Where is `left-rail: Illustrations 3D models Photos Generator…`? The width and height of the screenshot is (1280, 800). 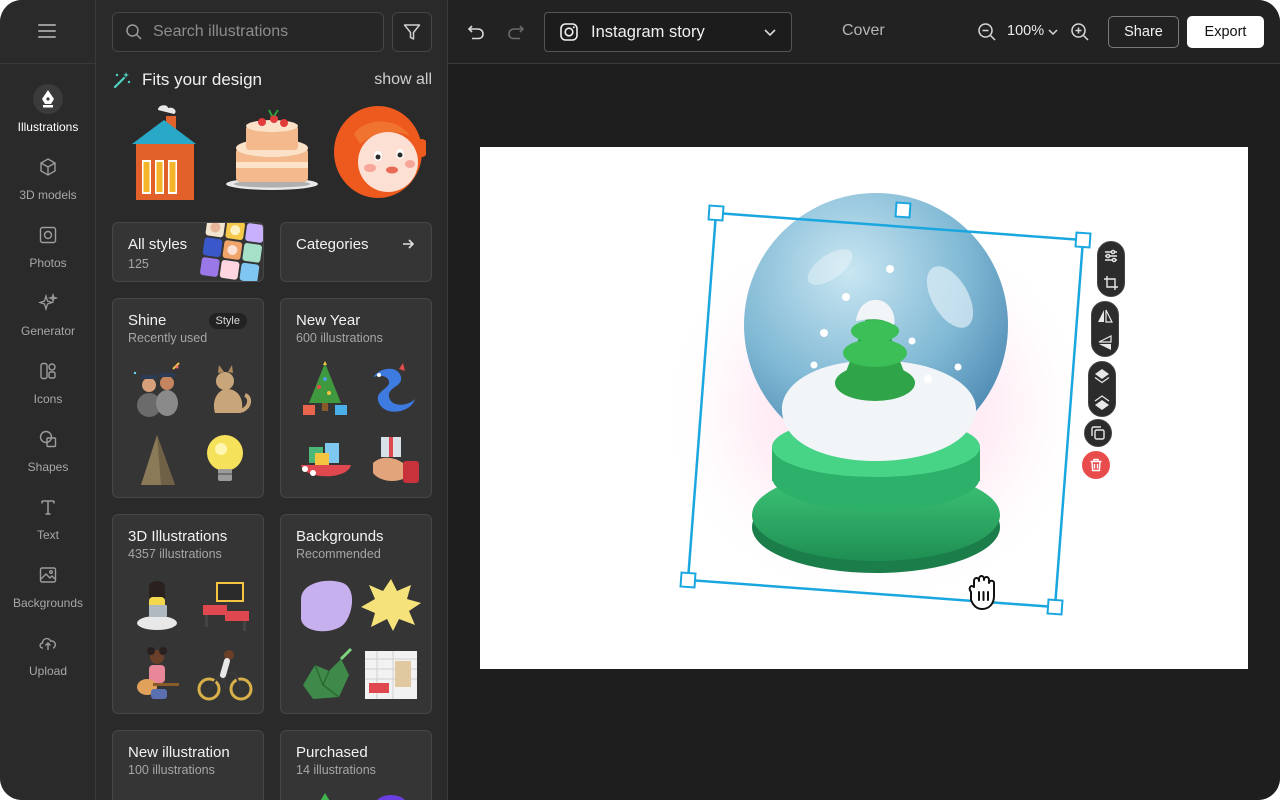 left-rail: Illustrations 3D models Photos Generator… is located at coordinates (48, 400).